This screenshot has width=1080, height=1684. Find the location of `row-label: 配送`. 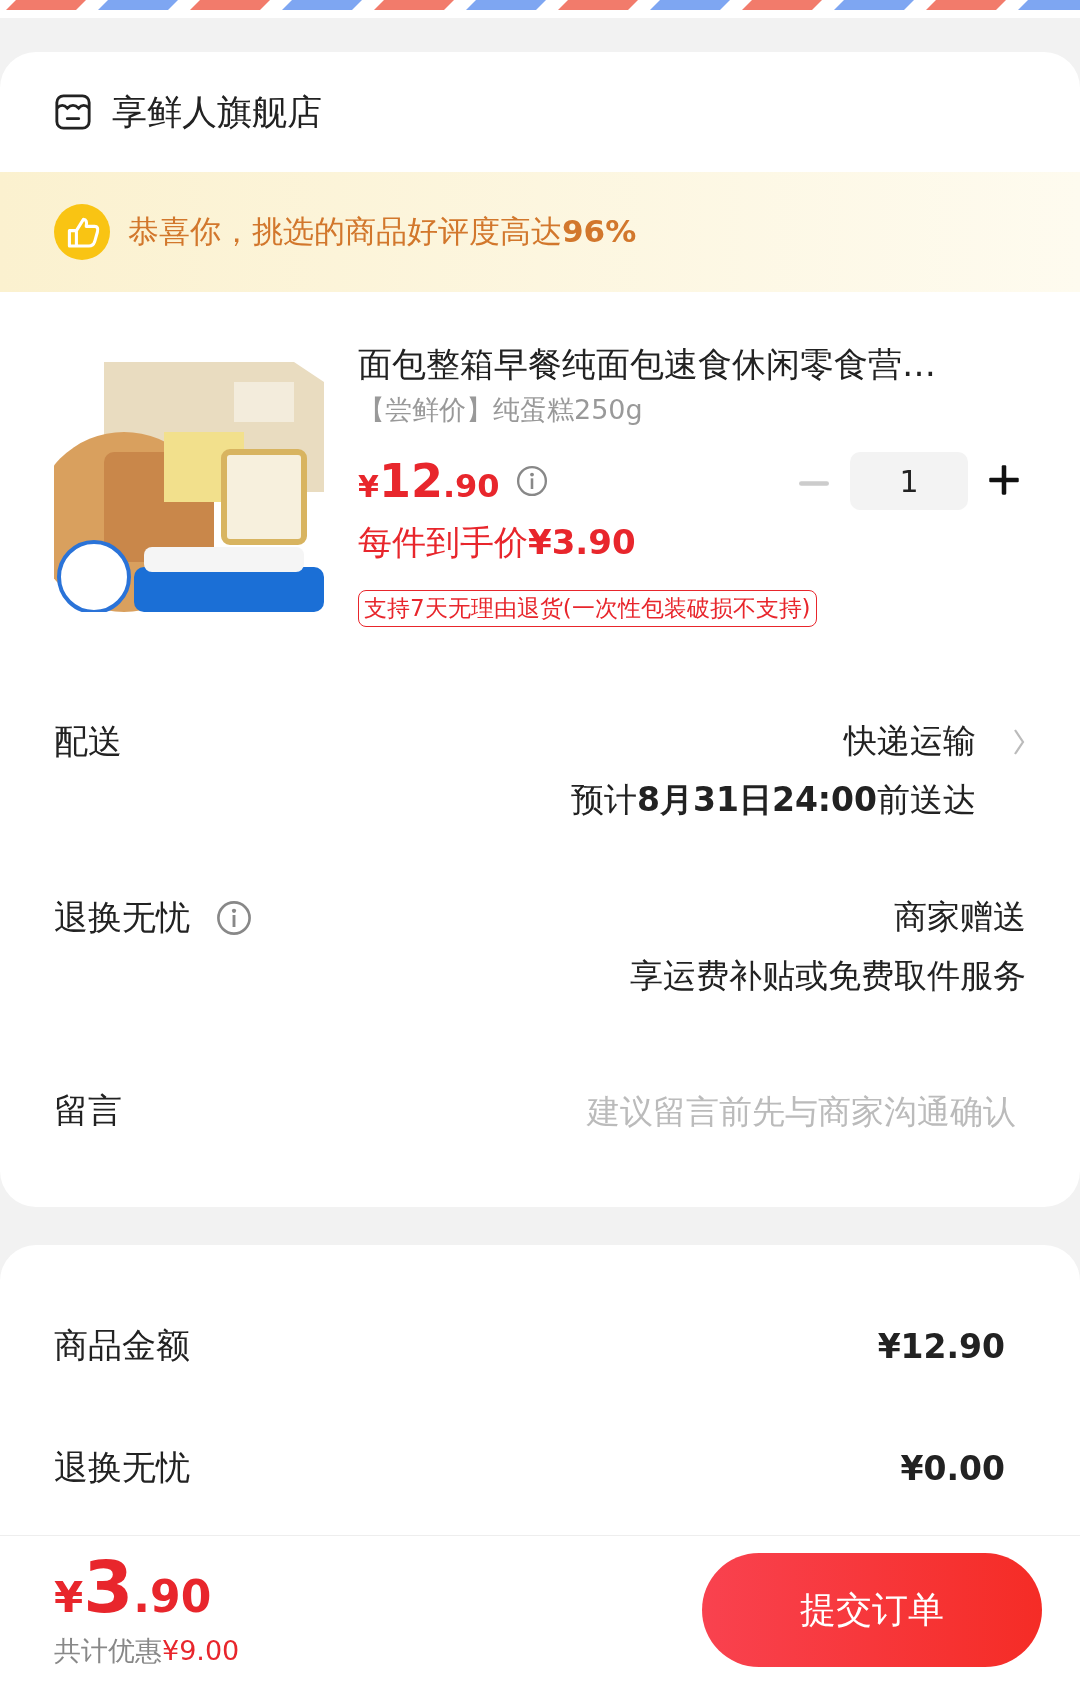

row-label: 配送 is located at coordinates (88, 741).